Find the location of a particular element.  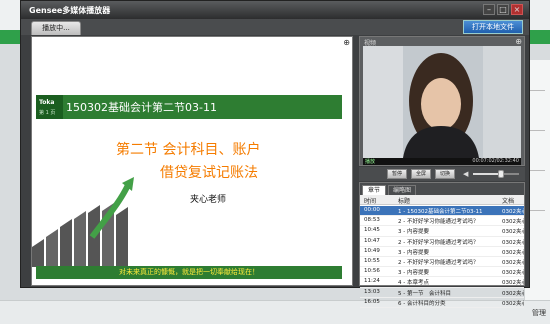

table-row: 10:47 2 - 不好好学习你能通过考试吗？ 0302夹心 is located at coordinates (442, 242).